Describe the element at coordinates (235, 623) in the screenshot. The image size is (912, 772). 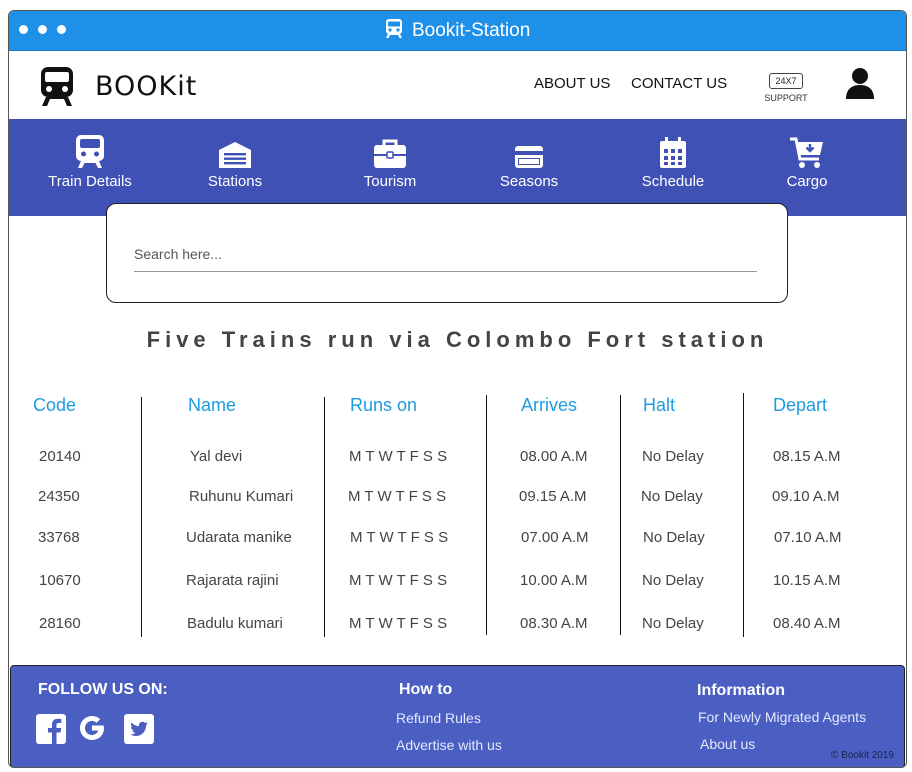
I see `table-cell-name: Badulu kumari` at that location.